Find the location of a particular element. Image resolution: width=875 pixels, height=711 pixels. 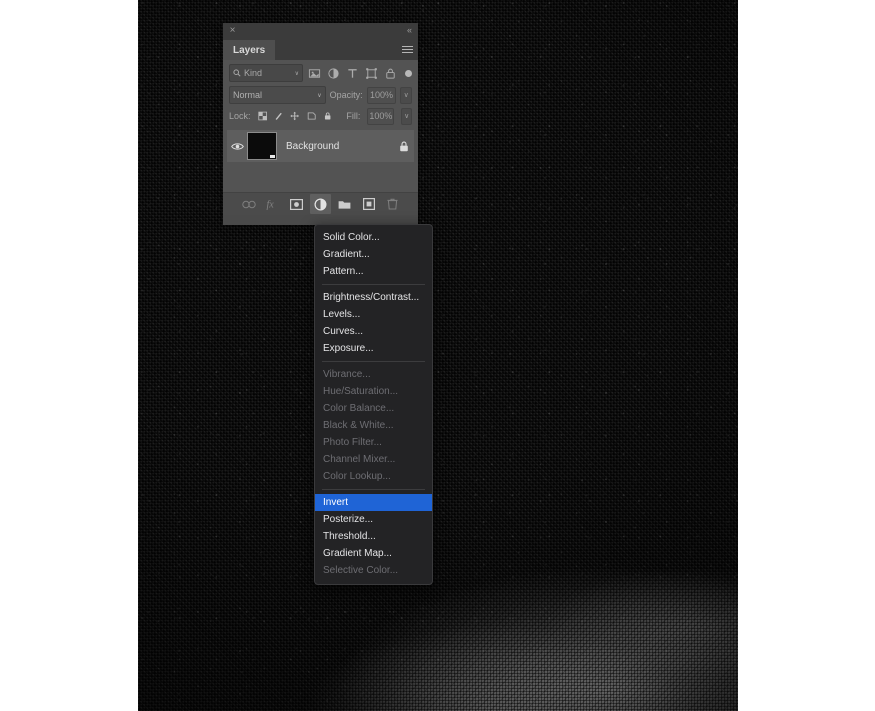

delete-layer-button is located at coordinates (392, 204).